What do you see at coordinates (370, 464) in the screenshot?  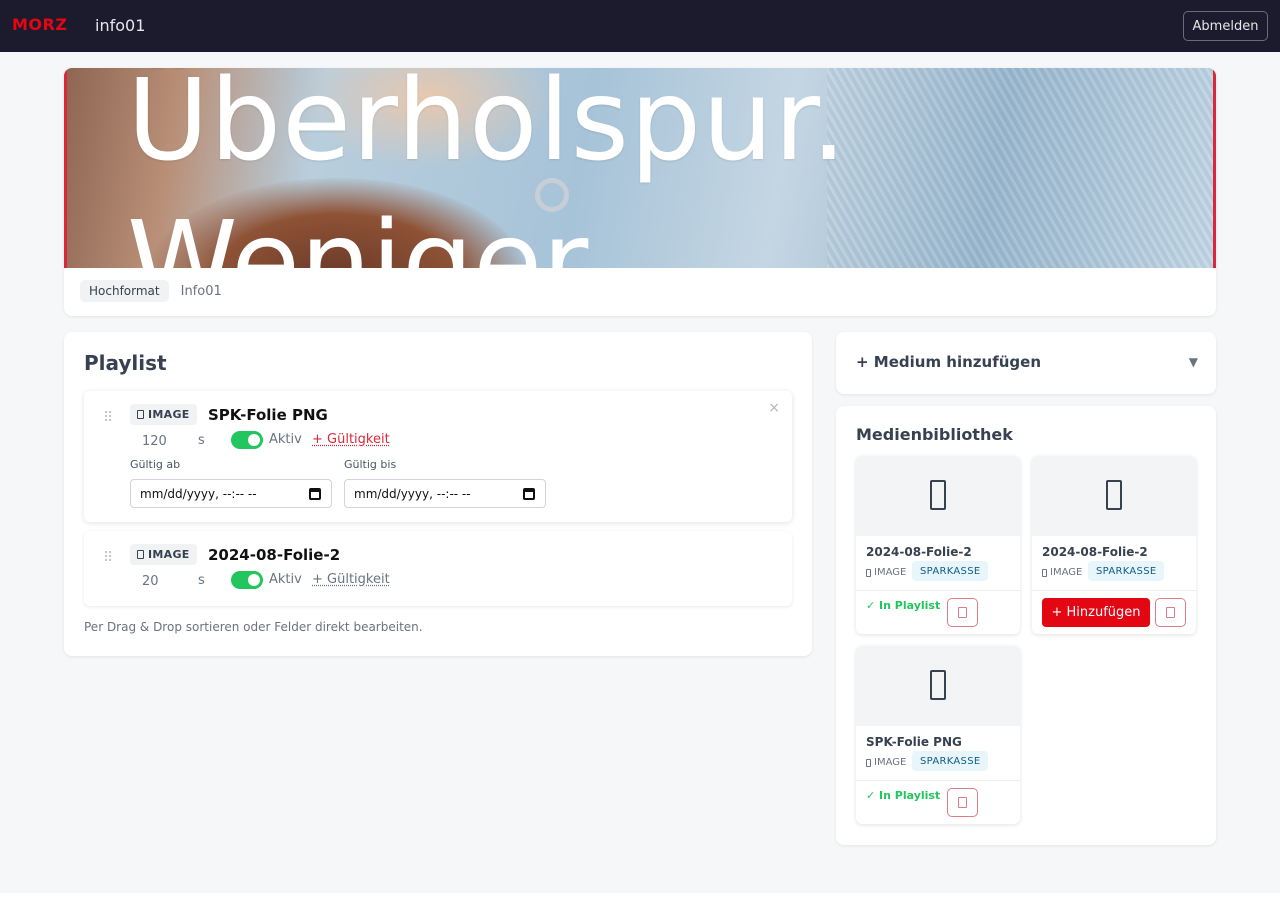 I see `valid-to-label: Gültig bis` at bounding box center [370, 464].